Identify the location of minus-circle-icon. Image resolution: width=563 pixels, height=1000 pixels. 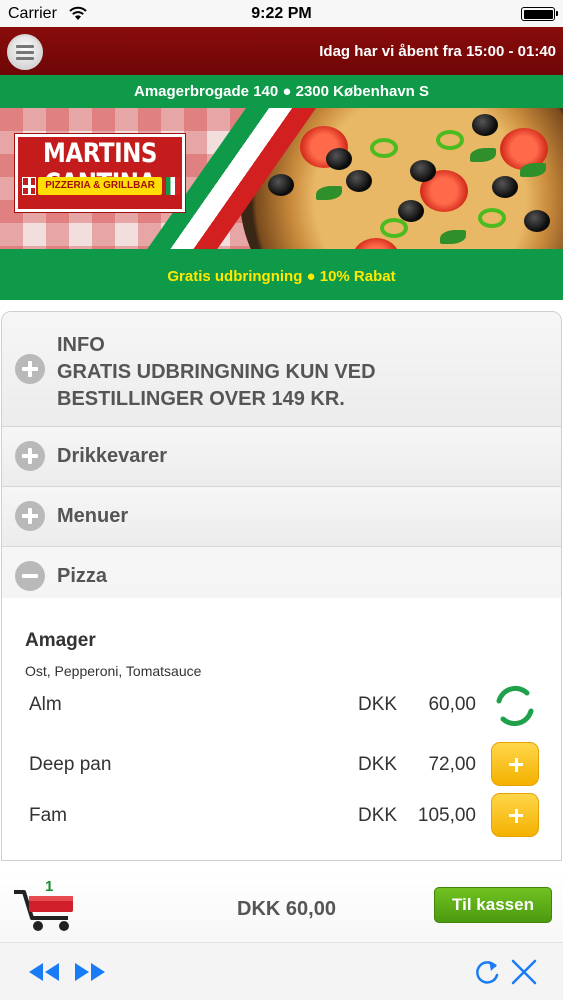
(30, 576).